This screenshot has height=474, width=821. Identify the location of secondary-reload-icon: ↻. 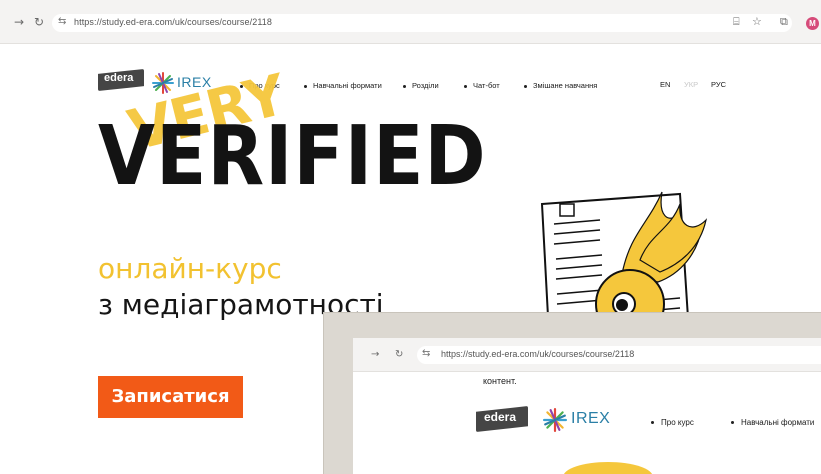
(399, 354).